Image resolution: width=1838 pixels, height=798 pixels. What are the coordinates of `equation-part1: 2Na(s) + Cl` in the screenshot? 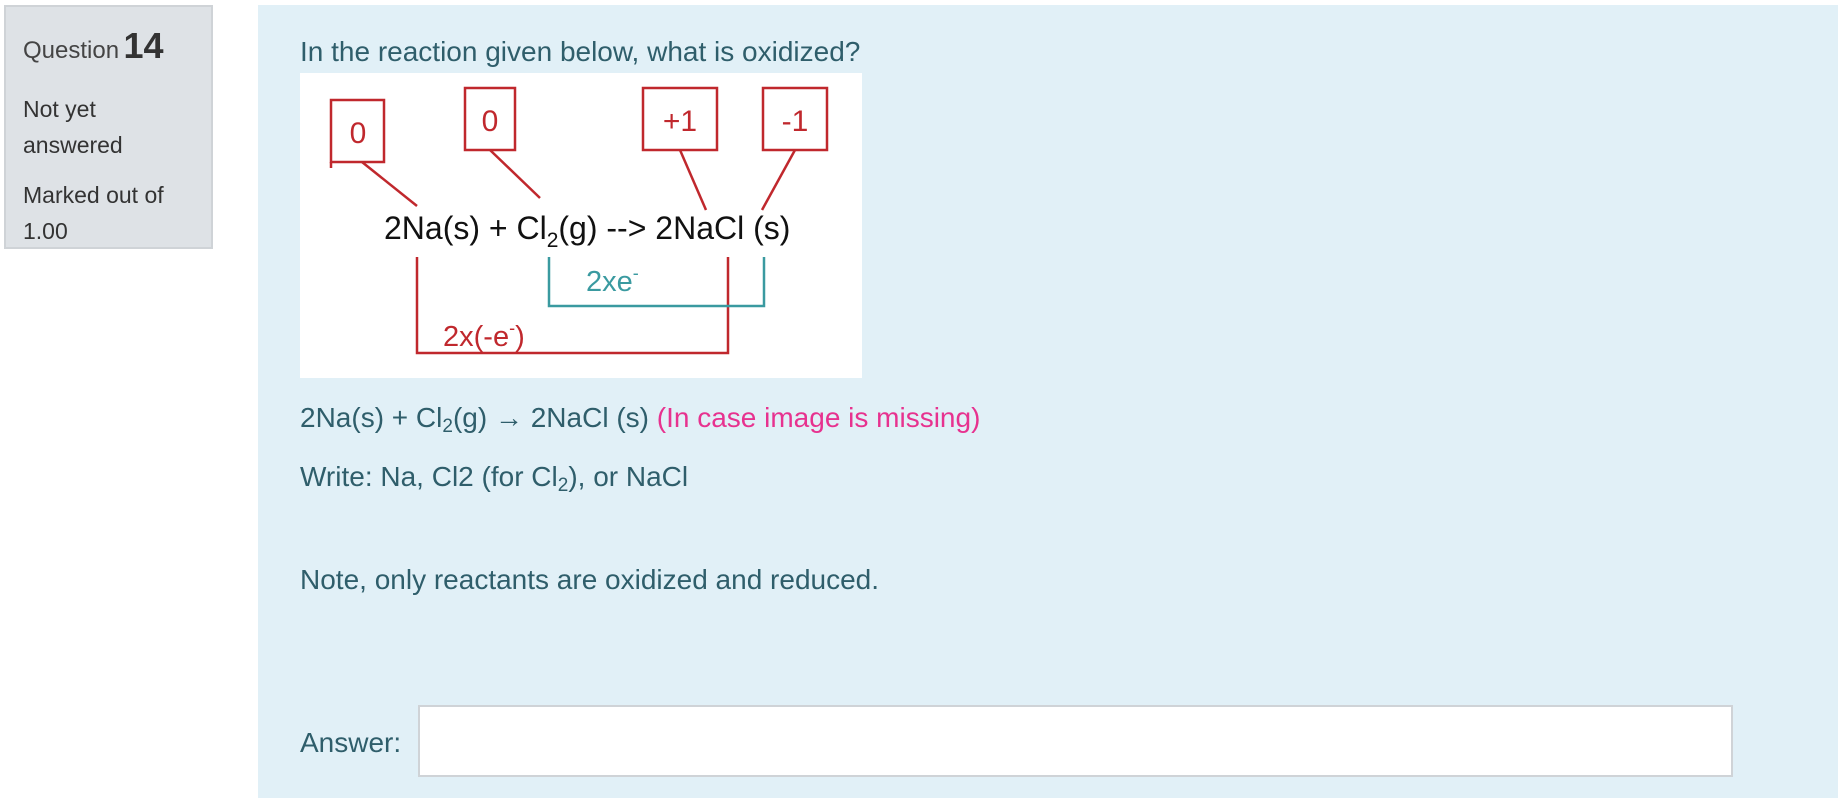 It's located at (371, 417).